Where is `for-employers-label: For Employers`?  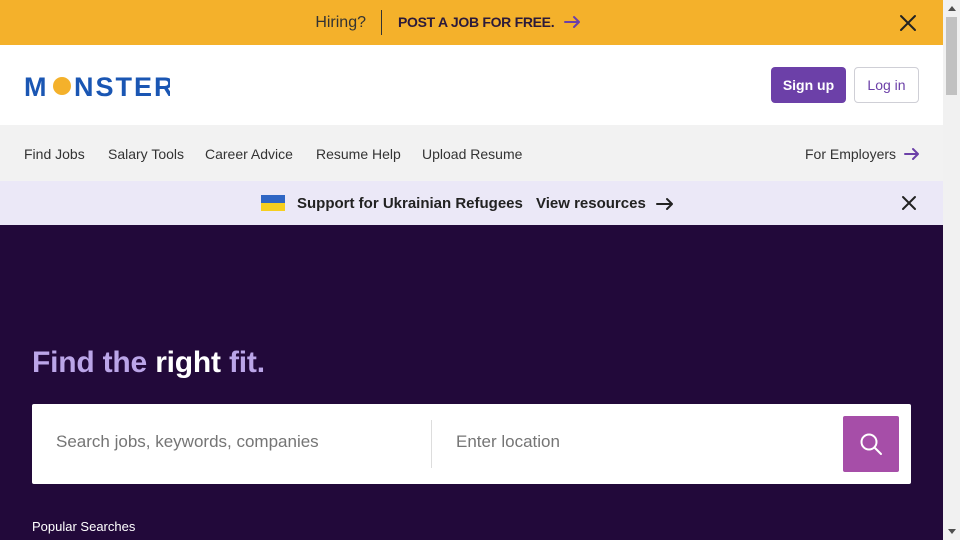 for-employers-label: For Employers is located at coordinates (851, 154).